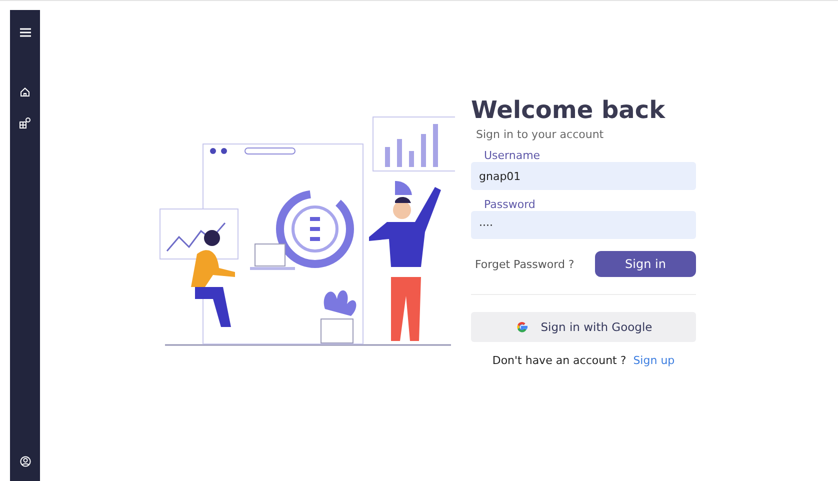 The width and height of the screenshot is (838, 481). I want to click on google-icon, so click(521, 327).